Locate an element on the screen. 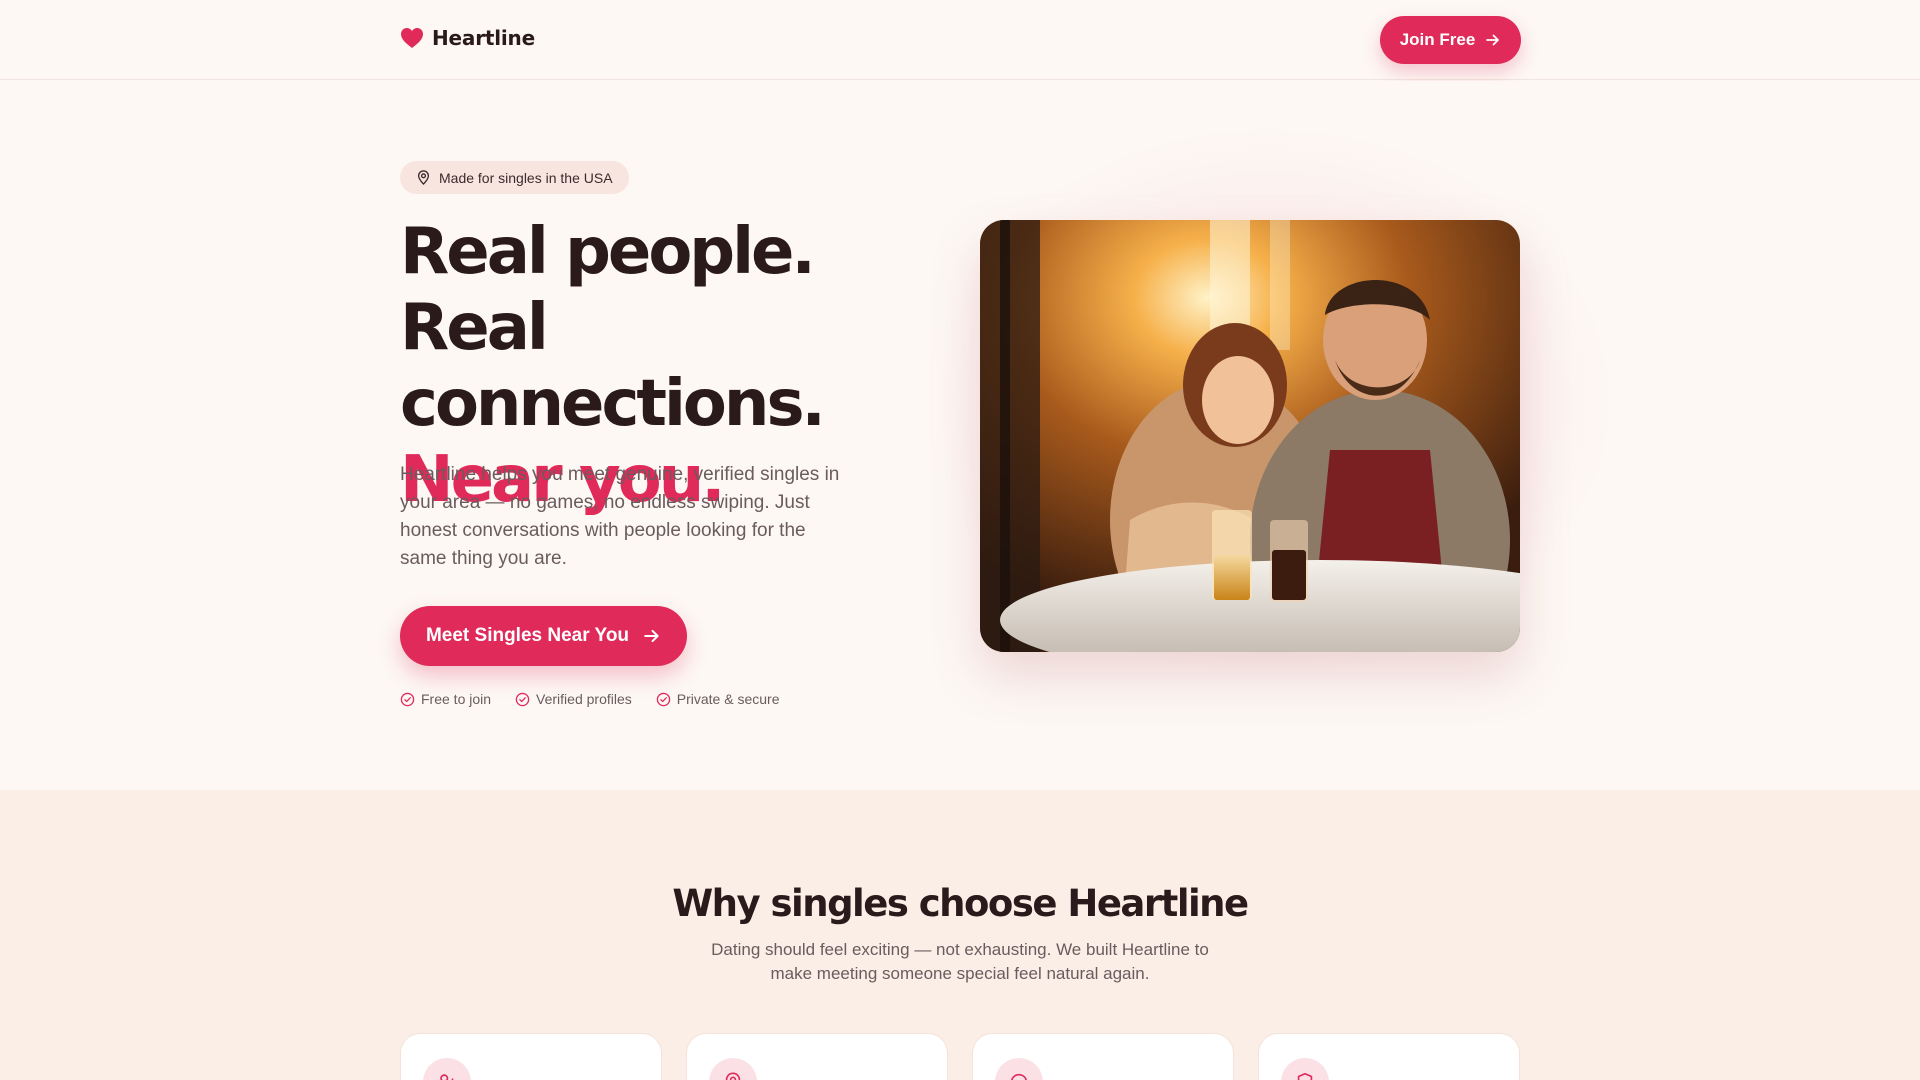 Image resolution: width=1920 pixels, height=1080 pixels. location-badge: Made for singles in the USA is located at coordinates (514, 177).